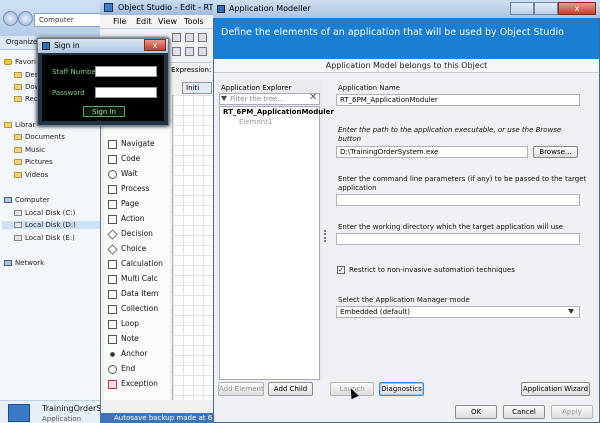 The image size is (600, 423). I want to click on application-wizard-button: Application Wizard, so click(555, 389).